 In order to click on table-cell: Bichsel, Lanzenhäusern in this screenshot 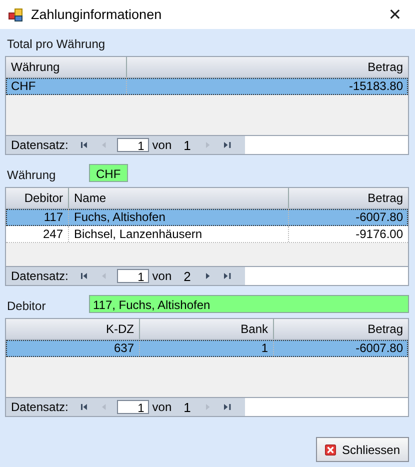, I will do `click(179, 234)`.